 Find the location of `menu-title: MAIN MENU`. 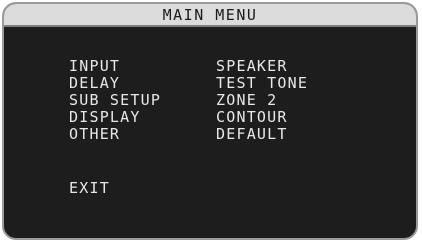

menu-title: MAIN MENU is located at coordinates (210, 15).